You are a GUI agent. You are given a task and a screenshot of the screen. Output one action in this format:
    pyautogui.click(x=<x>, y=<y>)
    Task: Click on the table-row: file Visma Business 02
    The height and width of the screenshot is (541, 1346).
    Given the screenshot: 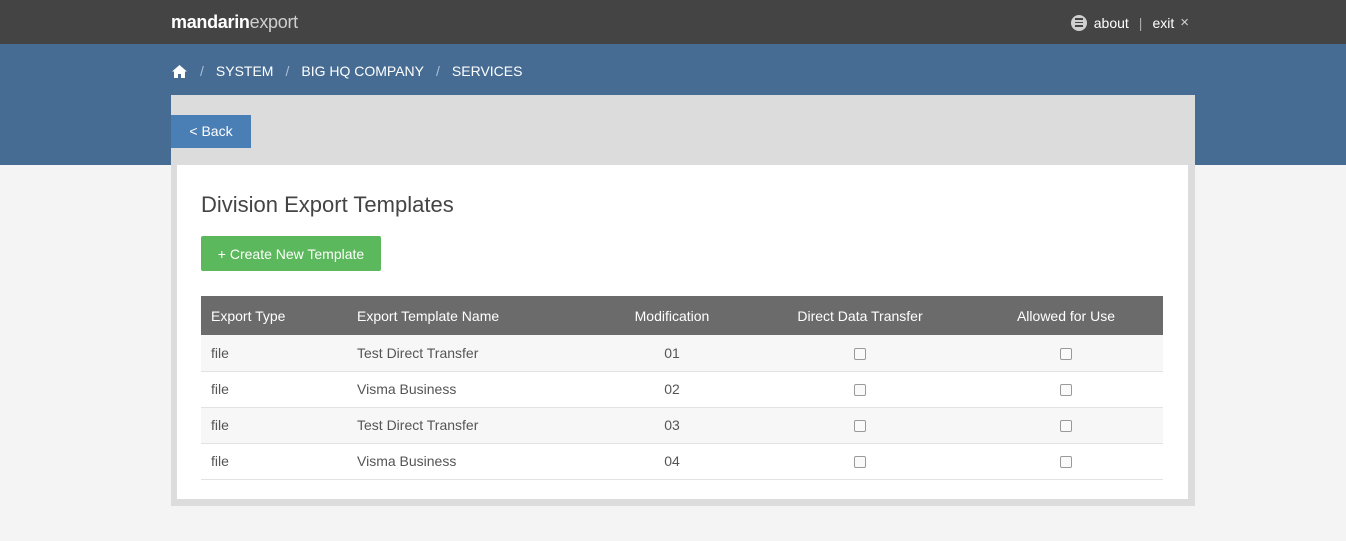 What is the action you would take?
    pyautogui.click(x=682, y=389)
    